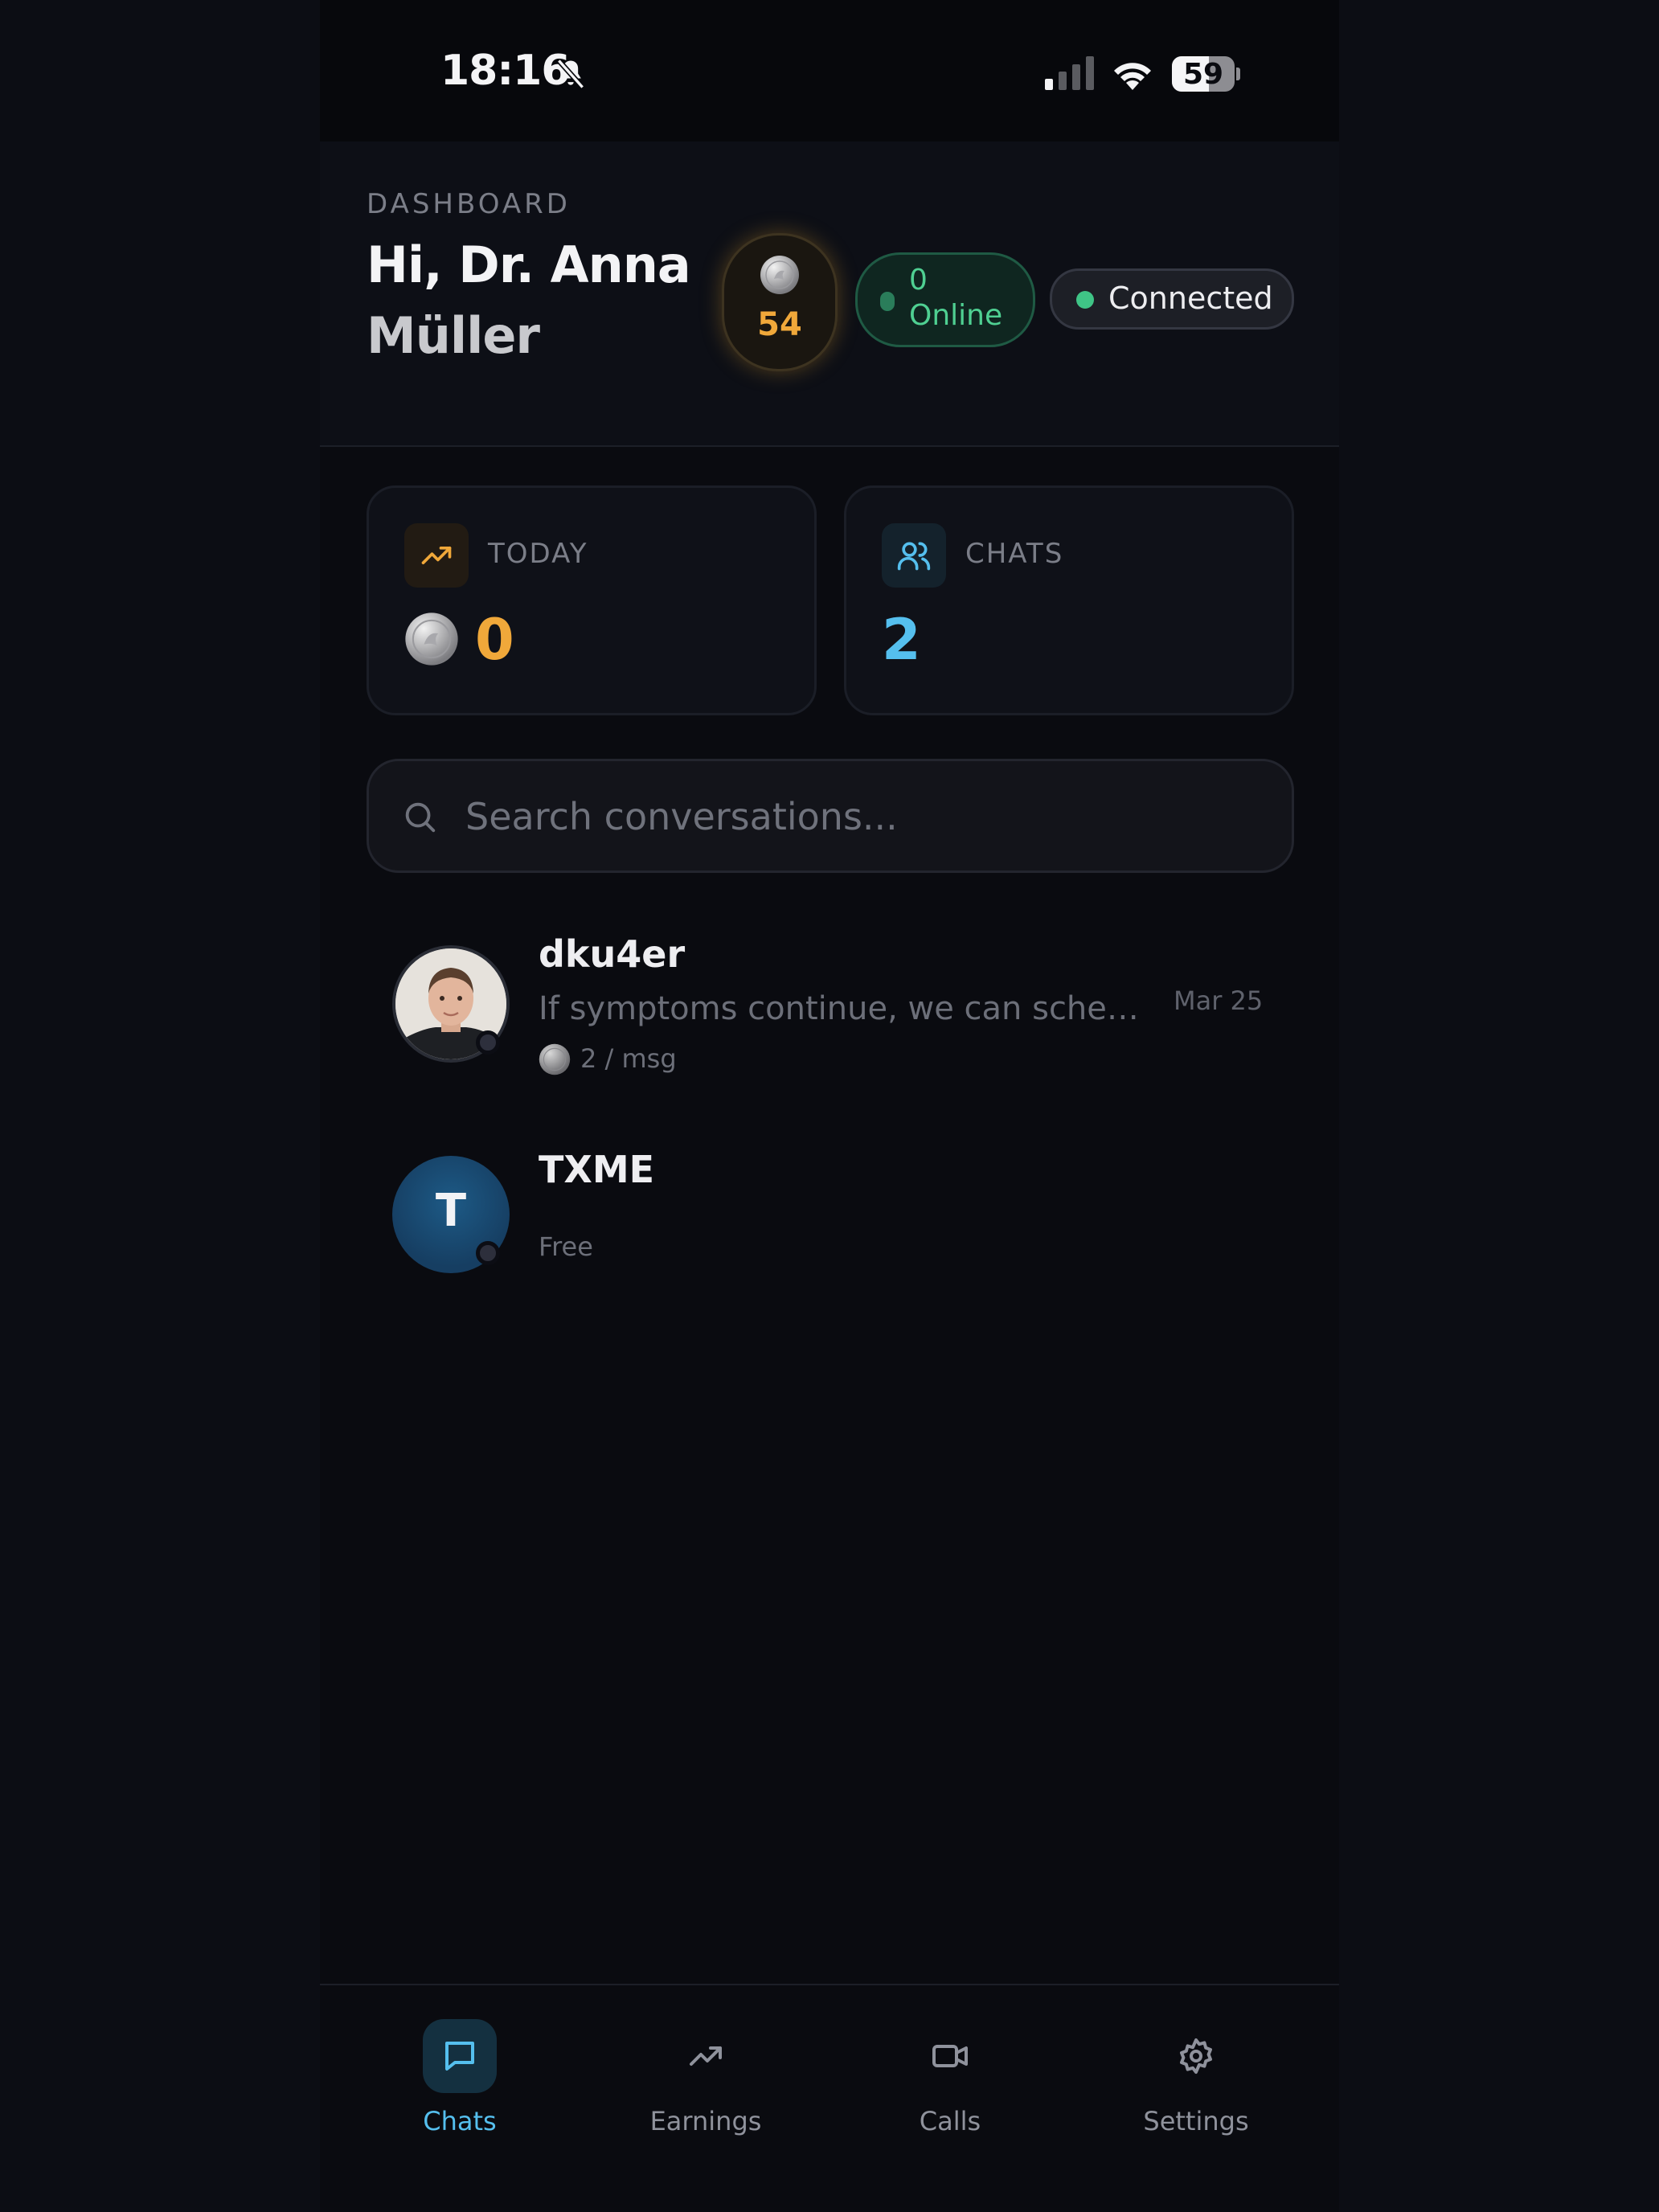 This screenshot has width=1659, height=2212. Describe the element at coordinates (780, 302) in the screenshot. I see `coin-balance-badge: 54` at that location.